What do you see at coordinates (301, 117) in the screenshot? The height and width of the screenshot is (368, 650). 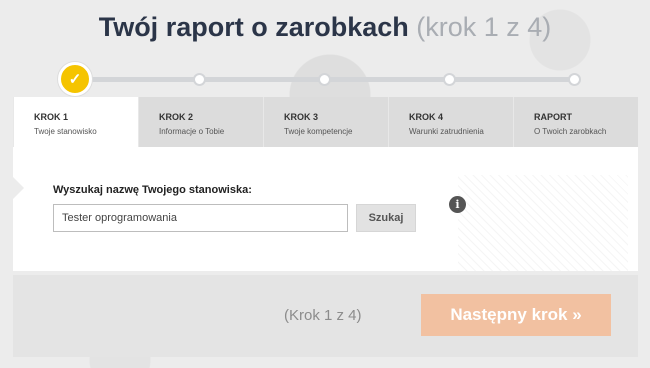 I see `tab-title: KROK 3` at bounding box center [301, 117].